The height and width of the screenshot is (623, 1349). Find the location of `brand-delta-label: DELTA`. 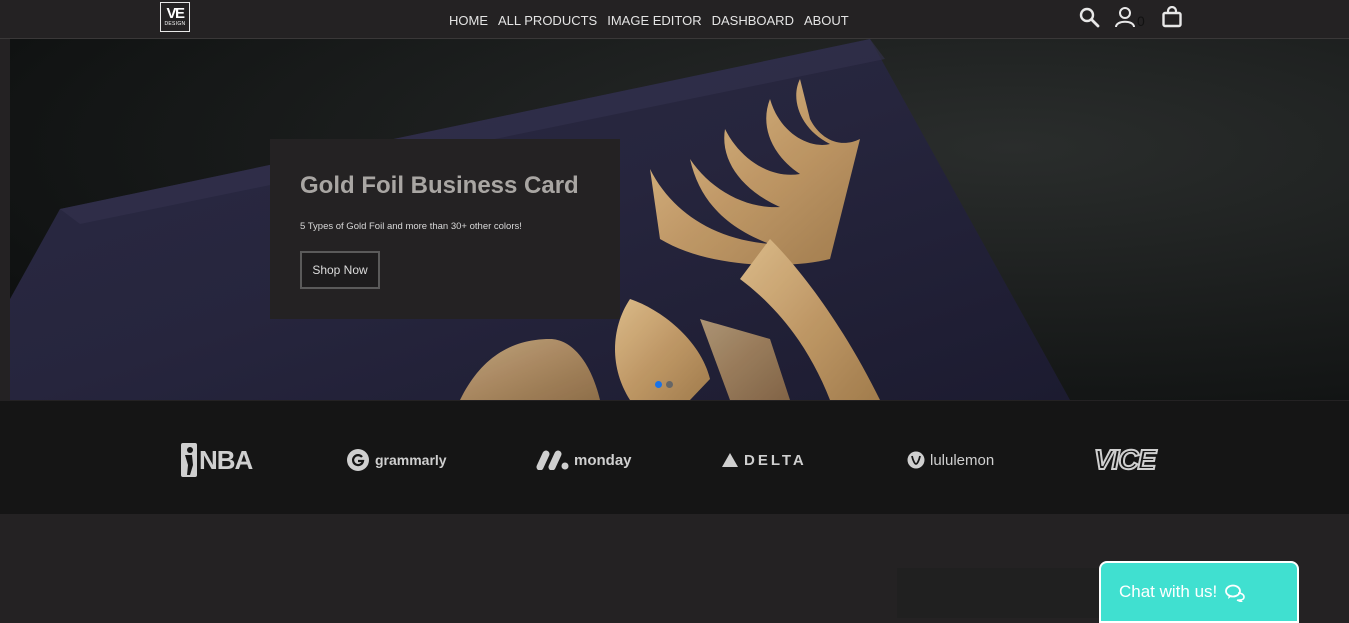

brand-delta-label: DELTA is located at coordinates (775, 460).